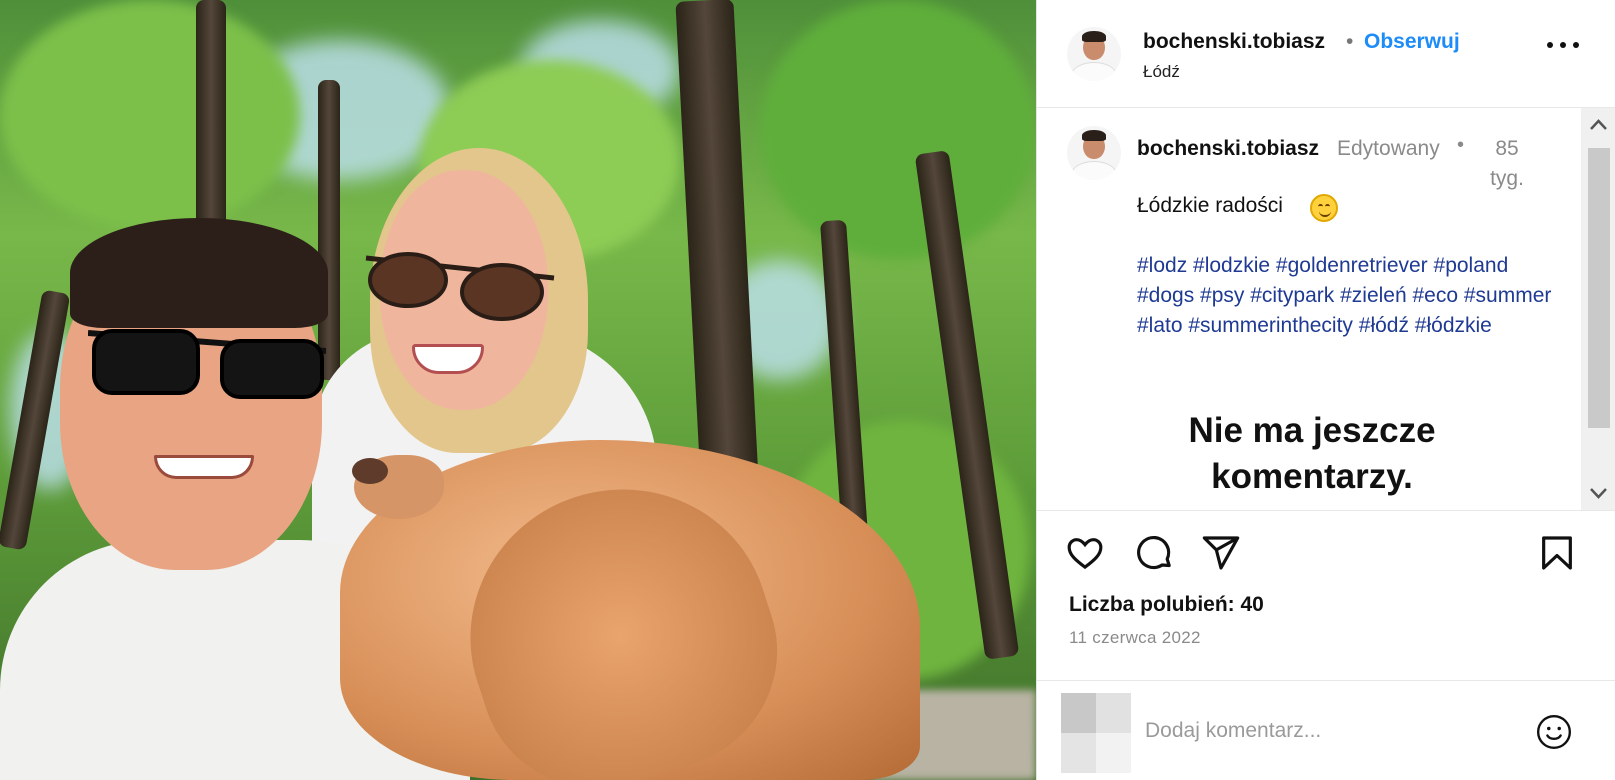  Describe the element at coordinates (1166, 605) in the screenshot. I see `likes-count: Liczba polubień: 40` at that location.